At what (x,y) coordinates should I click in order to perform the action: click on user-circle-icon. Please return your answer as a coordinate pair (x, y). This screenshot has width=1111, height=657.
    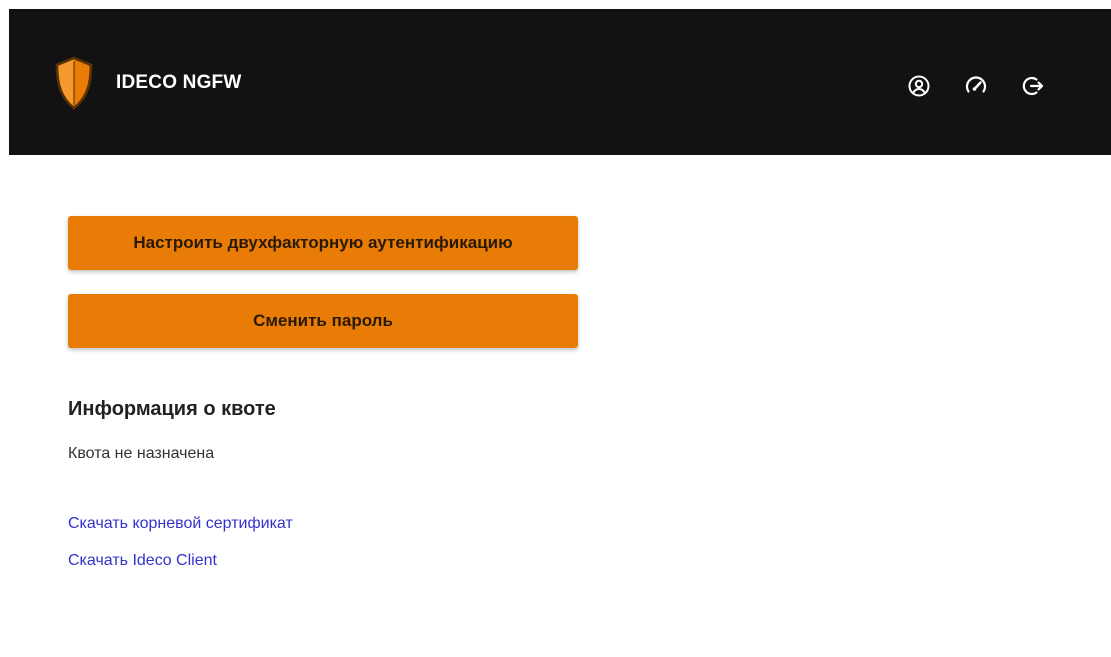
    Looking at the image, I should click on (919, 86).